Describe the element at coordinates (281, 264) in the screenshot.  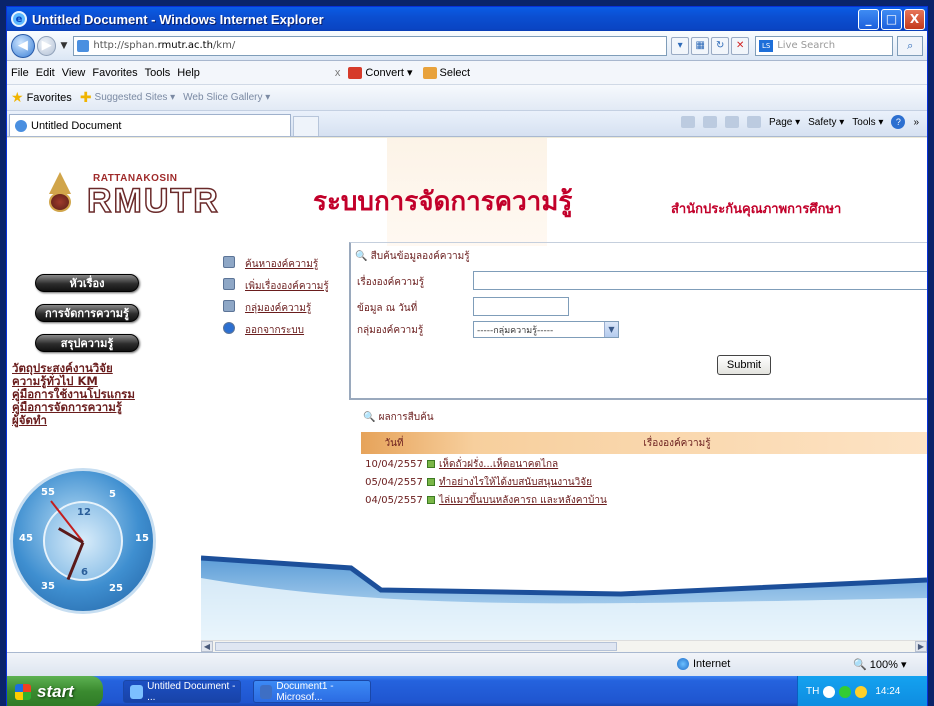
I see `link-search-knowledge: ค้นหาองค์ความรู้` at that location.